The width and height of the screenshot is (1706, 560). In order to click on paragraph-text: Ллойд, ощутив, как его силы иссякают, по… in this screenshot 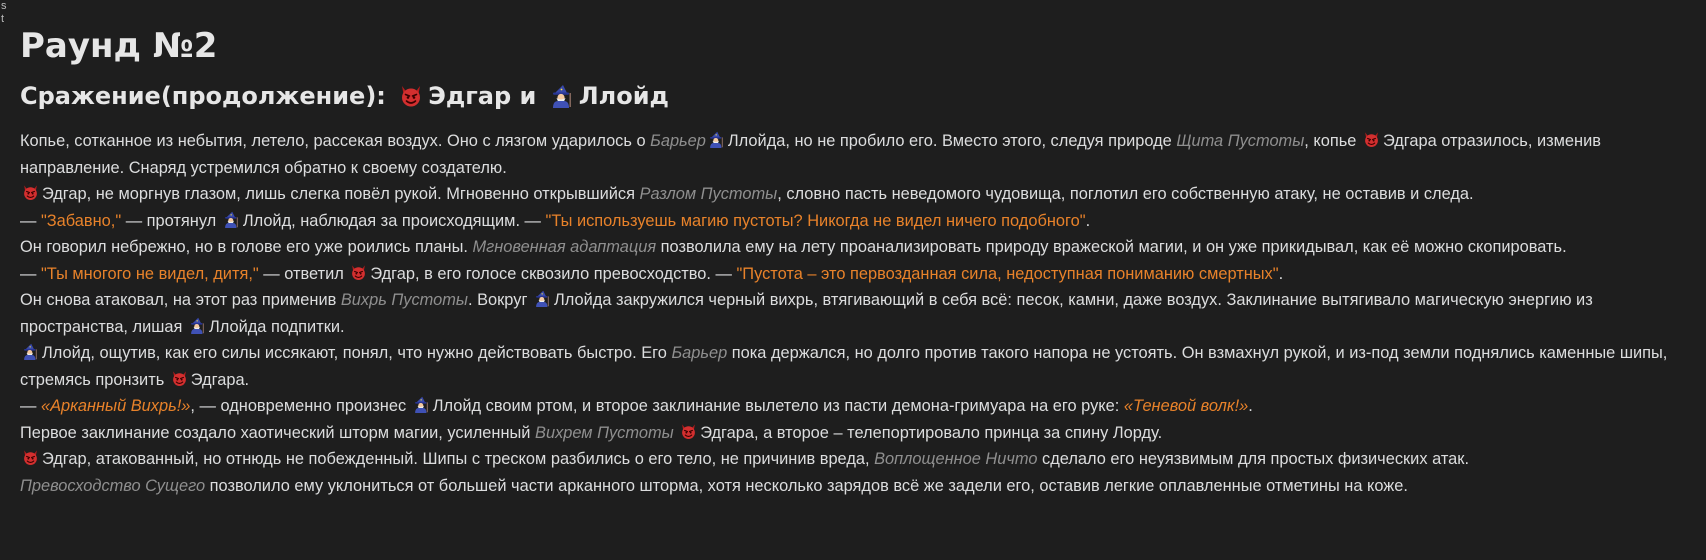, I will do `click(357, 353)`.